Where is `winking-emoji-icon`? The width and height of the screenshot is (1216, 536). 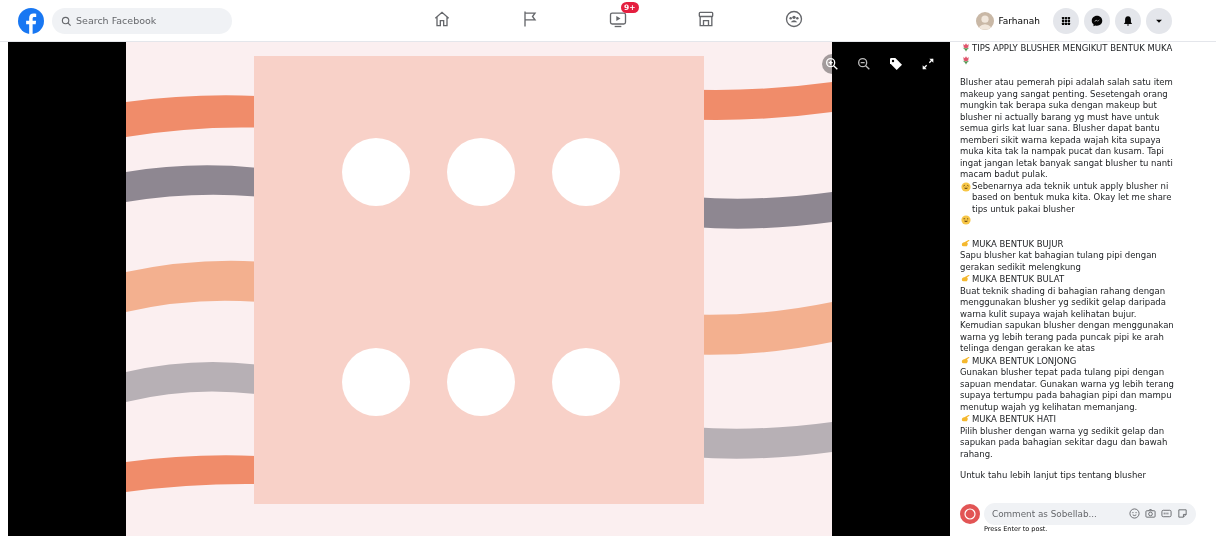
winking-emoji-icon is located at coordinates (966, 220).